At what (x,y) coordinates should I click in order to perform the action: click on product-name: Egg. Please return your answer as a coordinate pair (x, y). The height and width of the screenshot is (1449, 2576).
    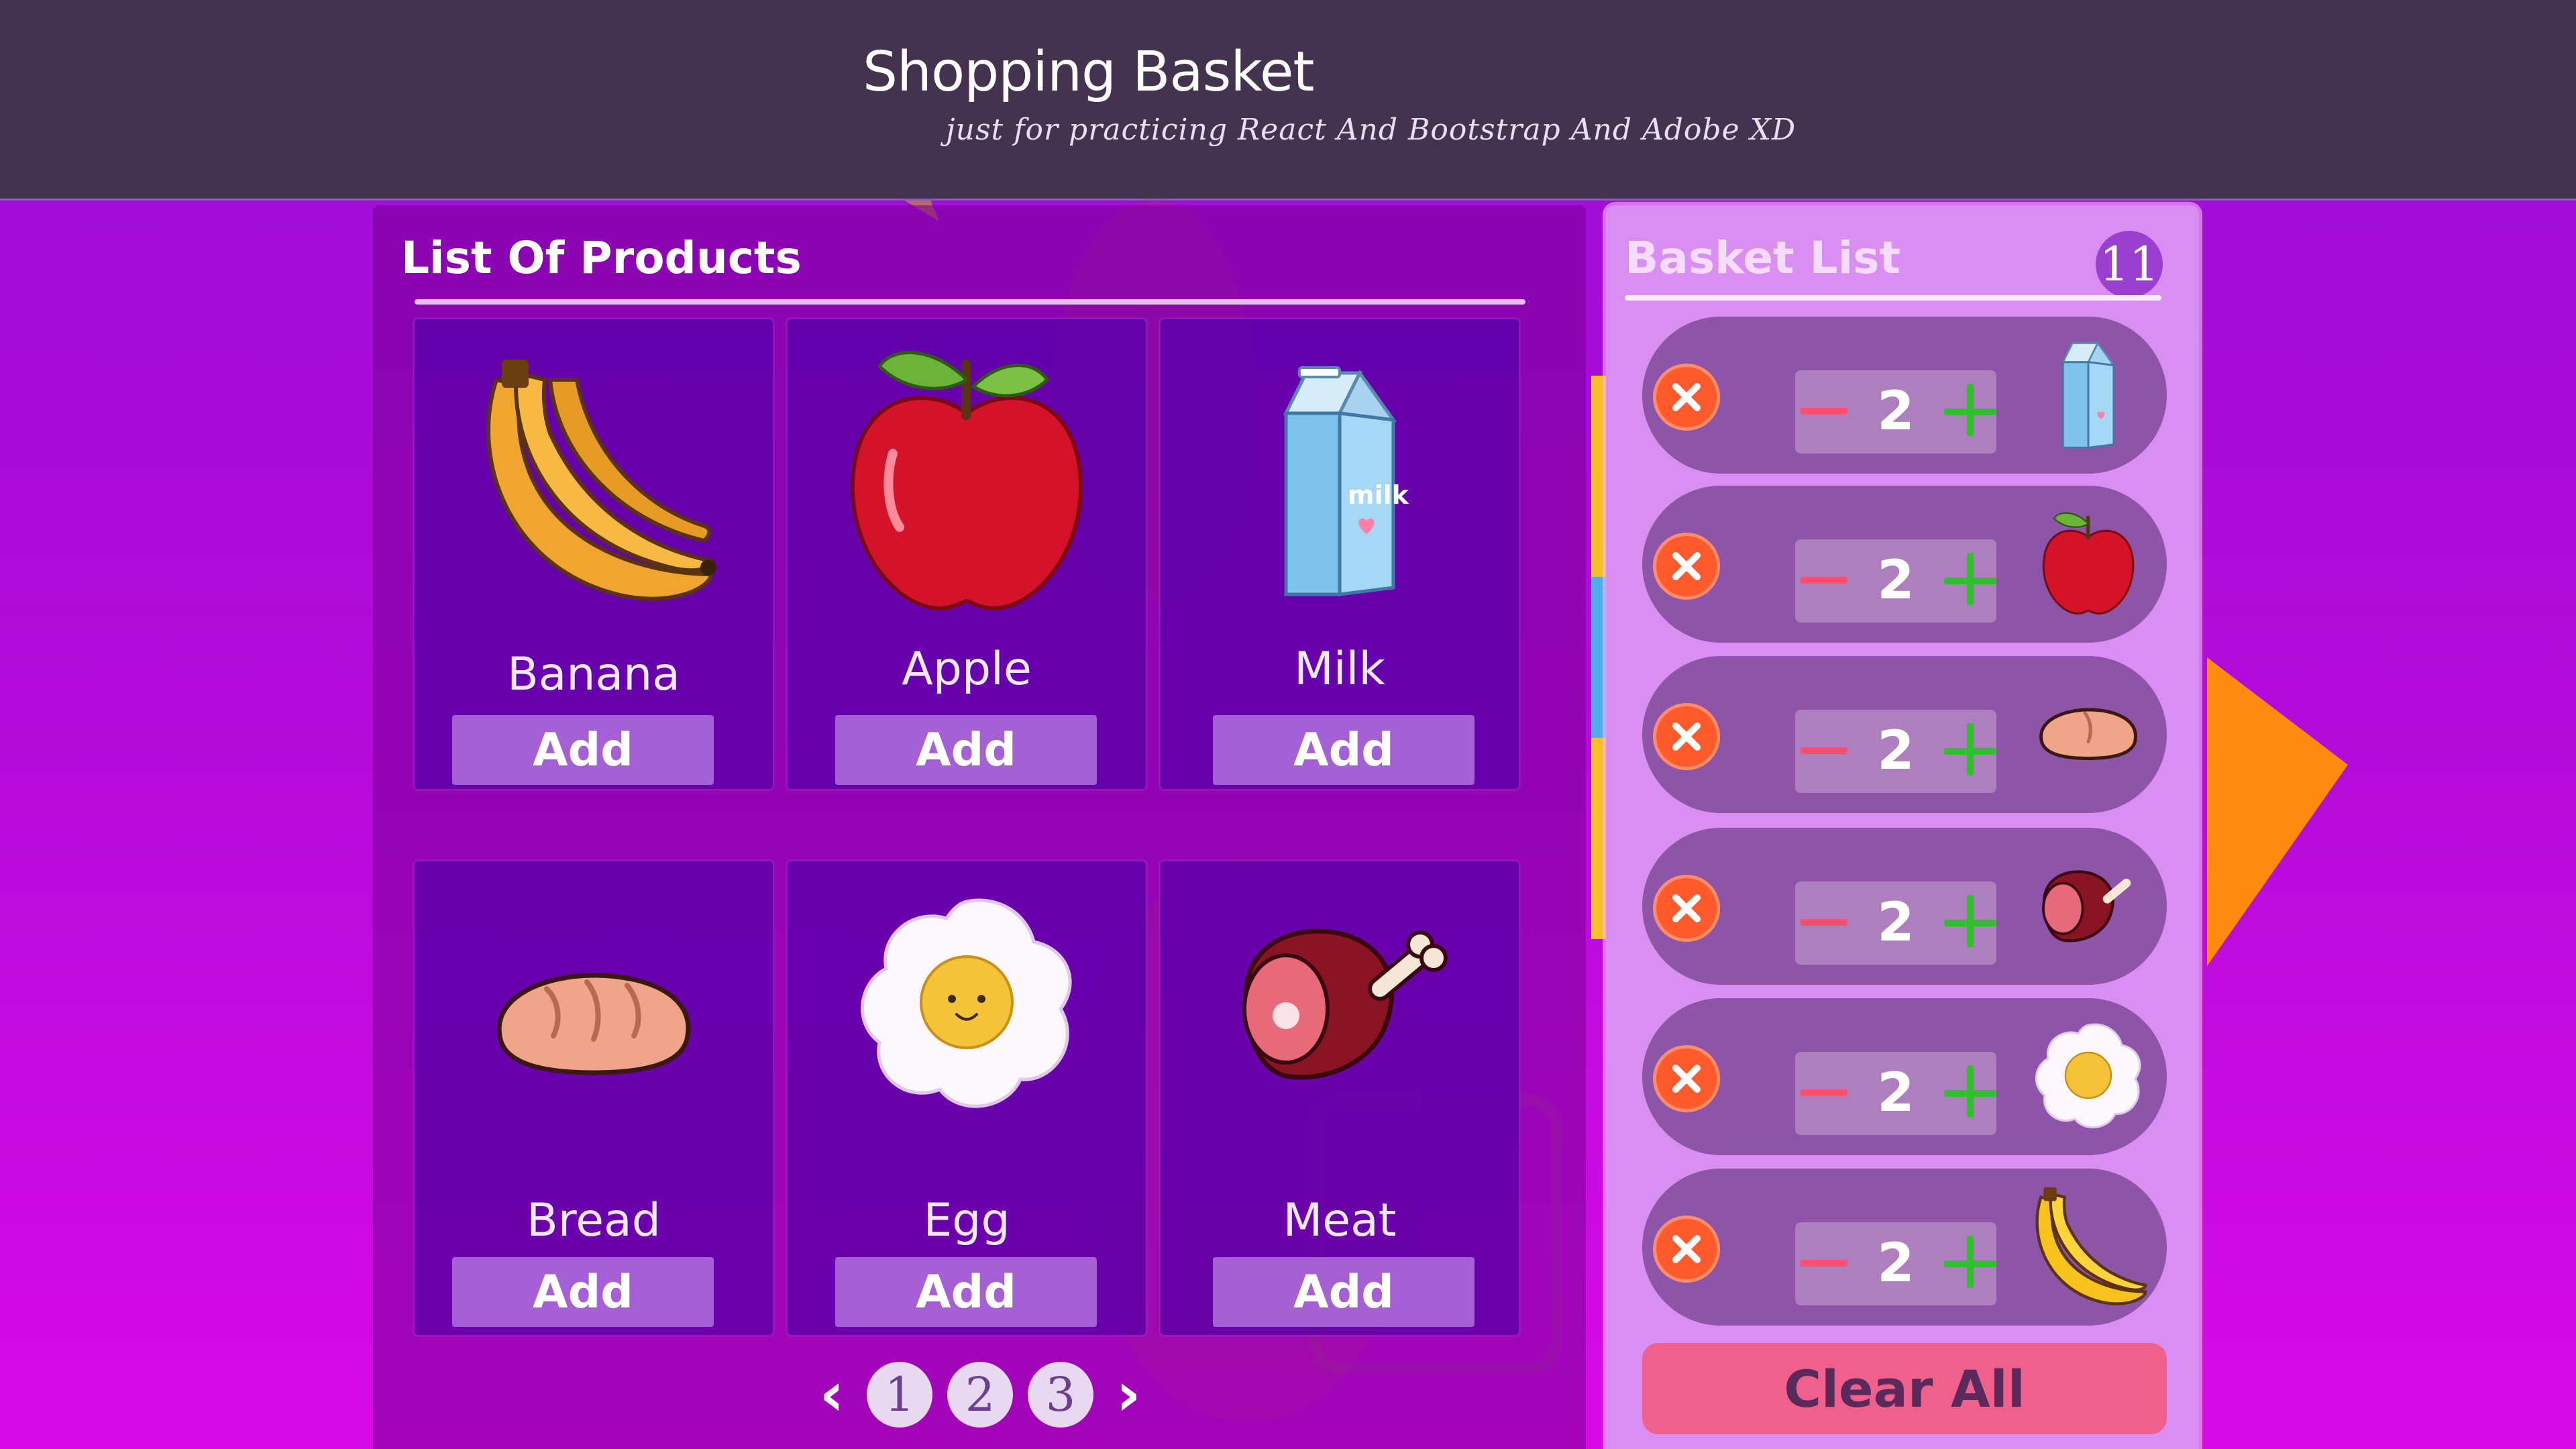
    Looking at the image, I should click on (966, 1220).